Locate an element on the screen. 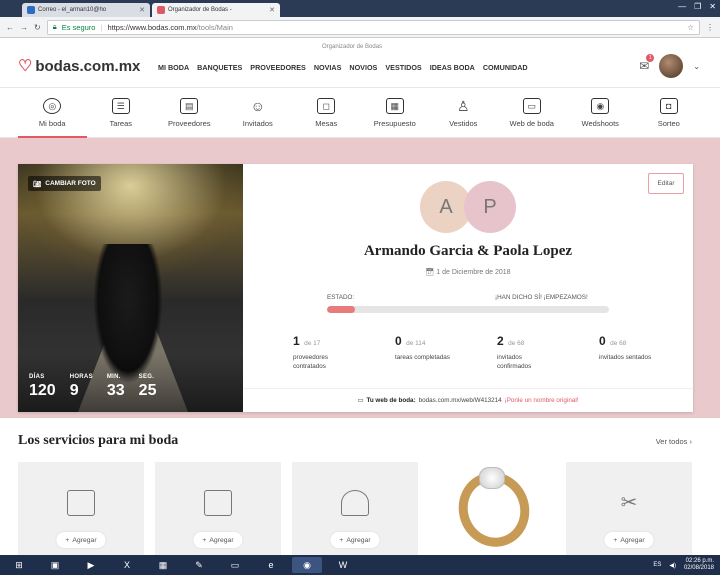 This screenshot has width=720, height=575. explorer-icon: ▣ is located at coordinates (55, 565).